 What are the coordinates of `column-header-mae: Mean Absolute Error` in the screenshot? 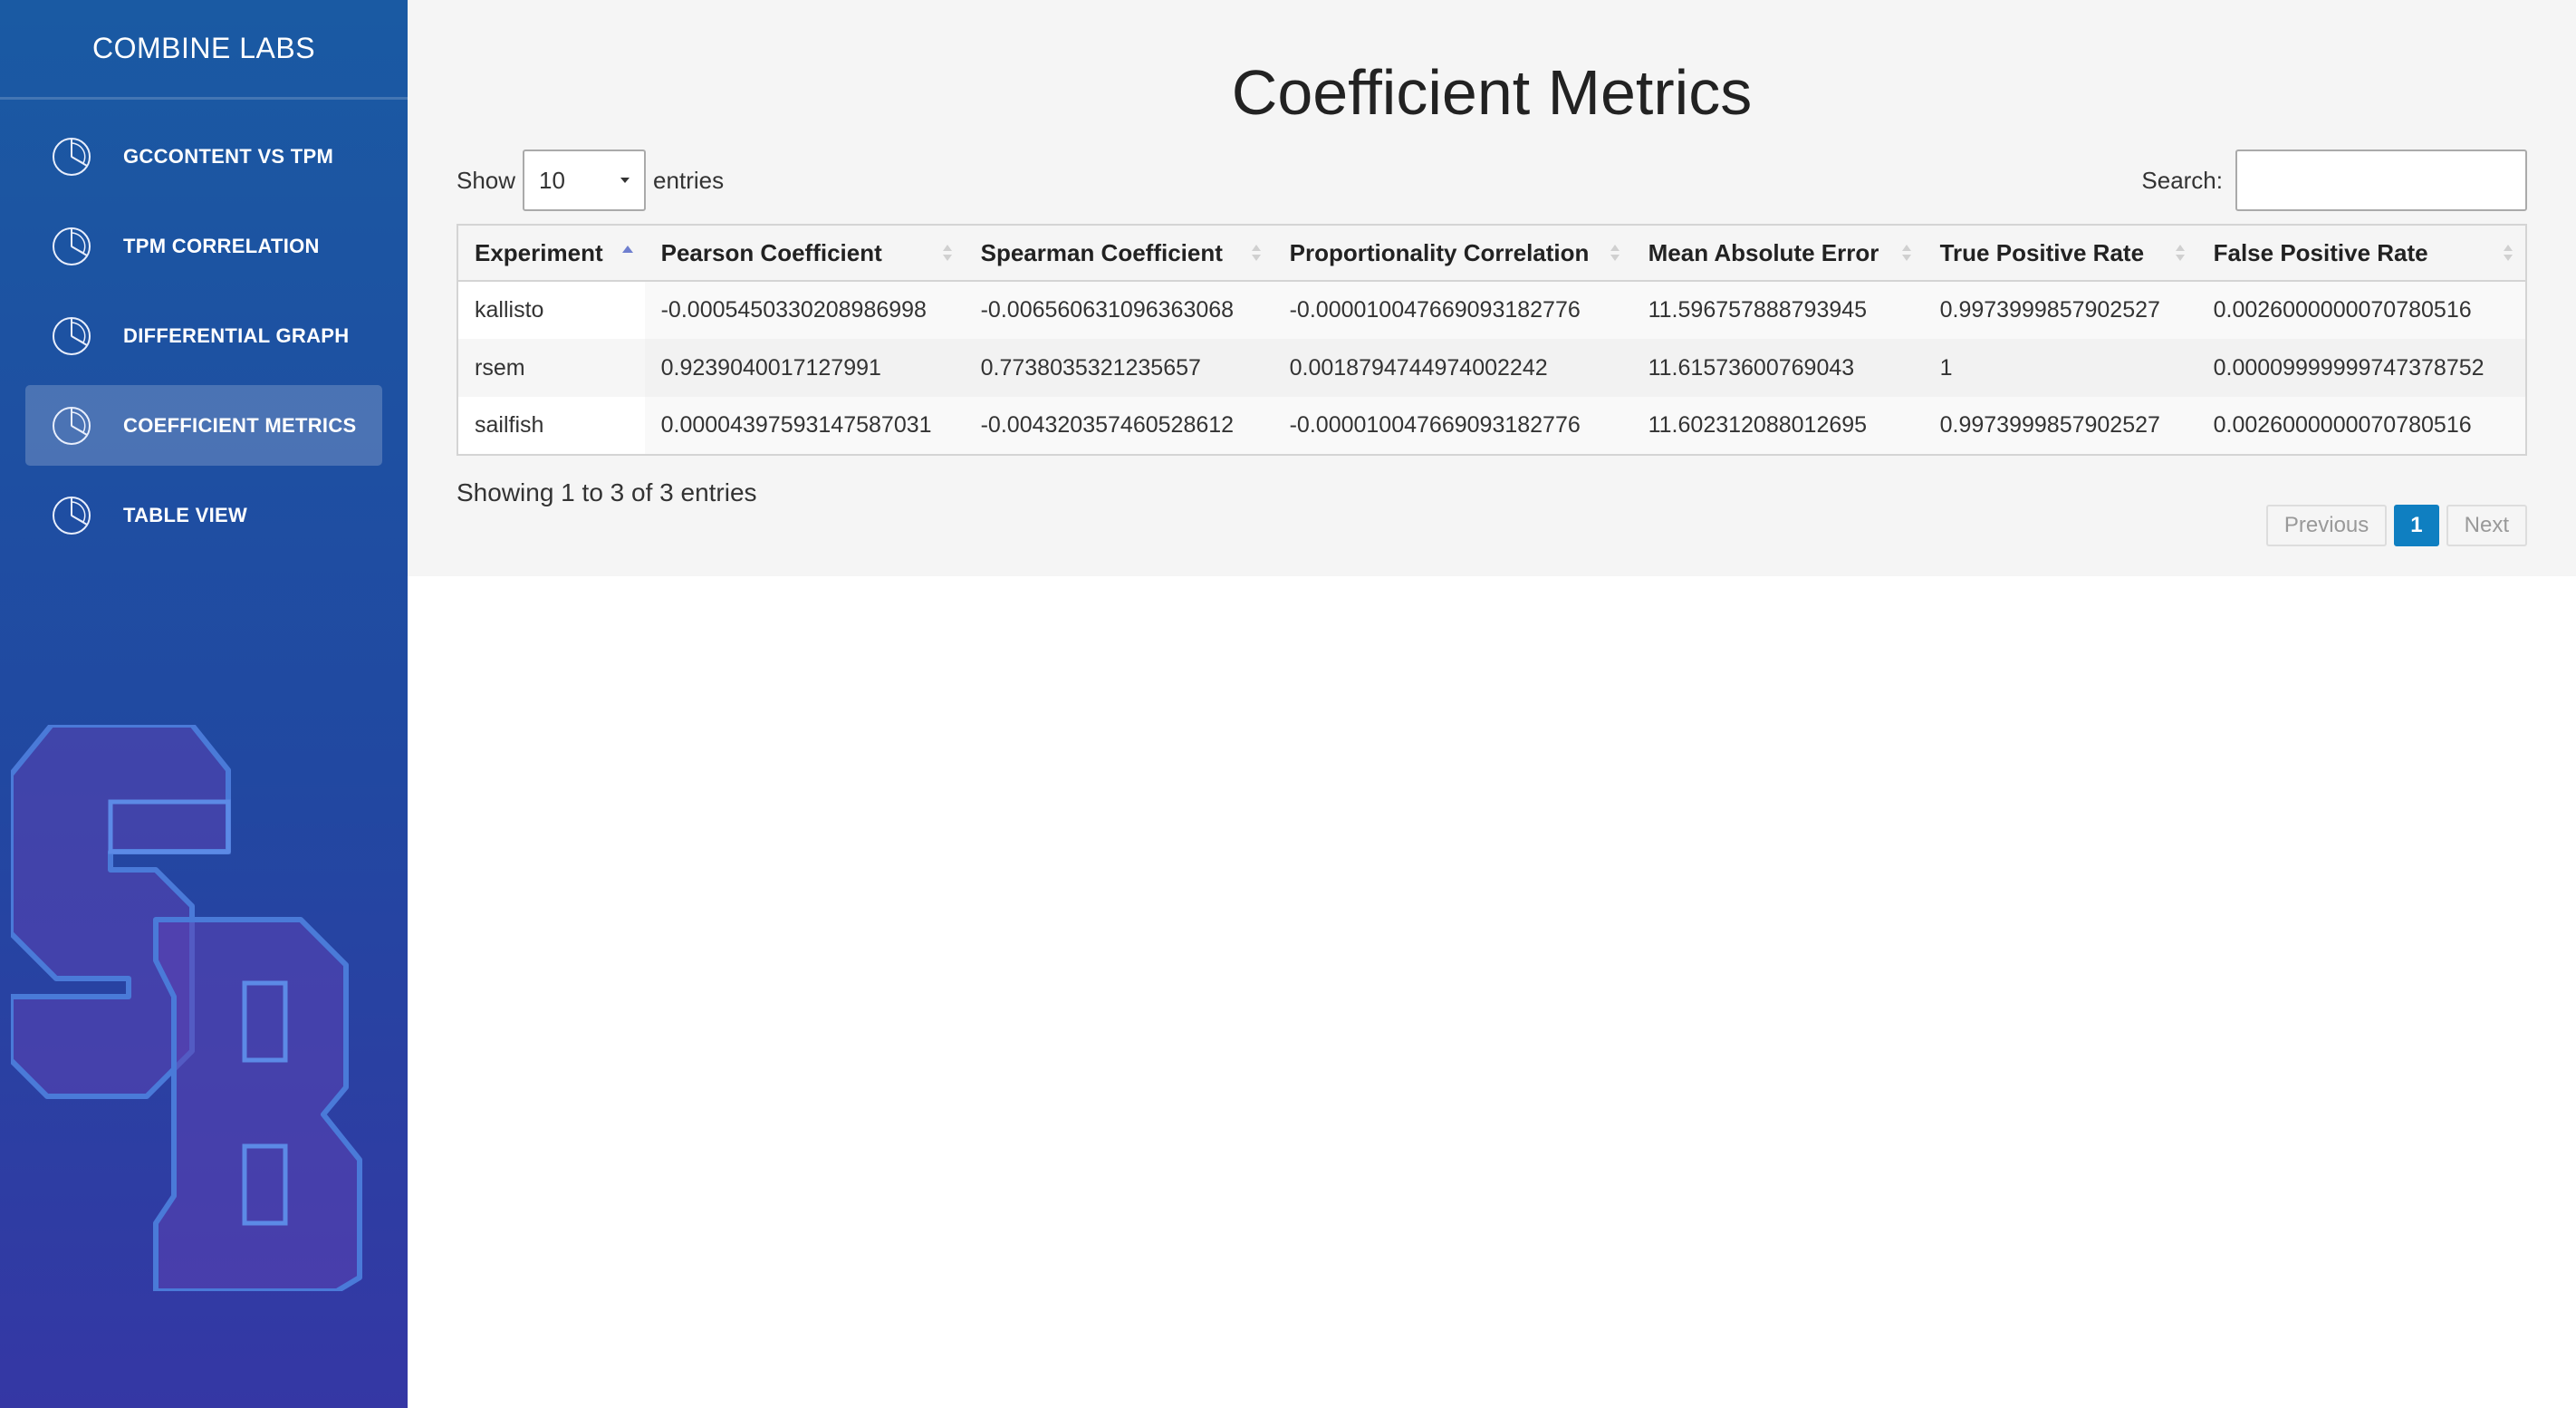 It's located at (1777, 254).